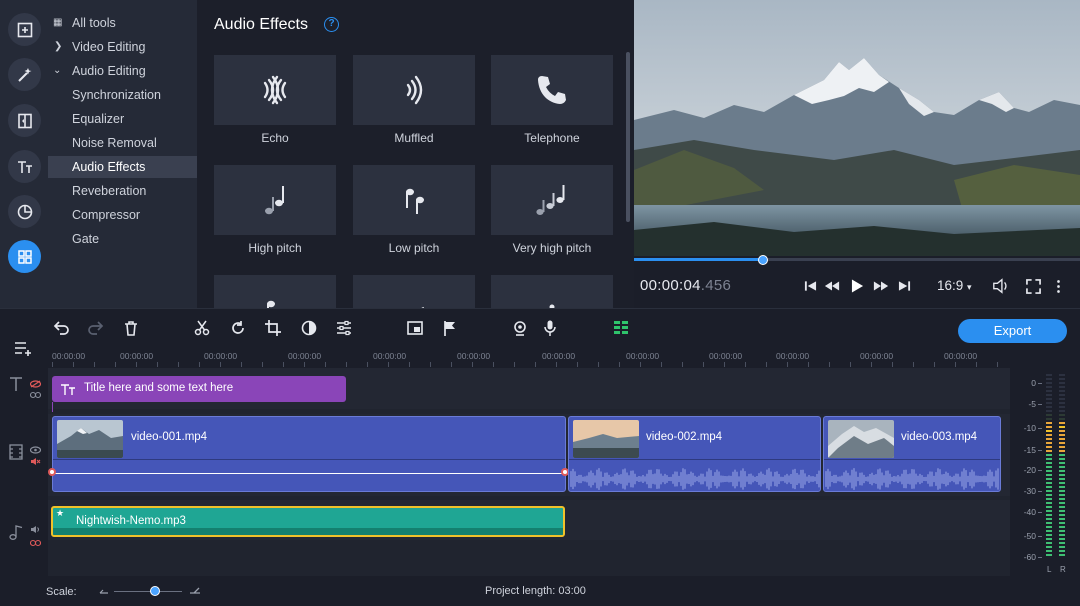  Describe the element at coordinates (96, 328) in the screenshot. I see `redo-button` at that location.